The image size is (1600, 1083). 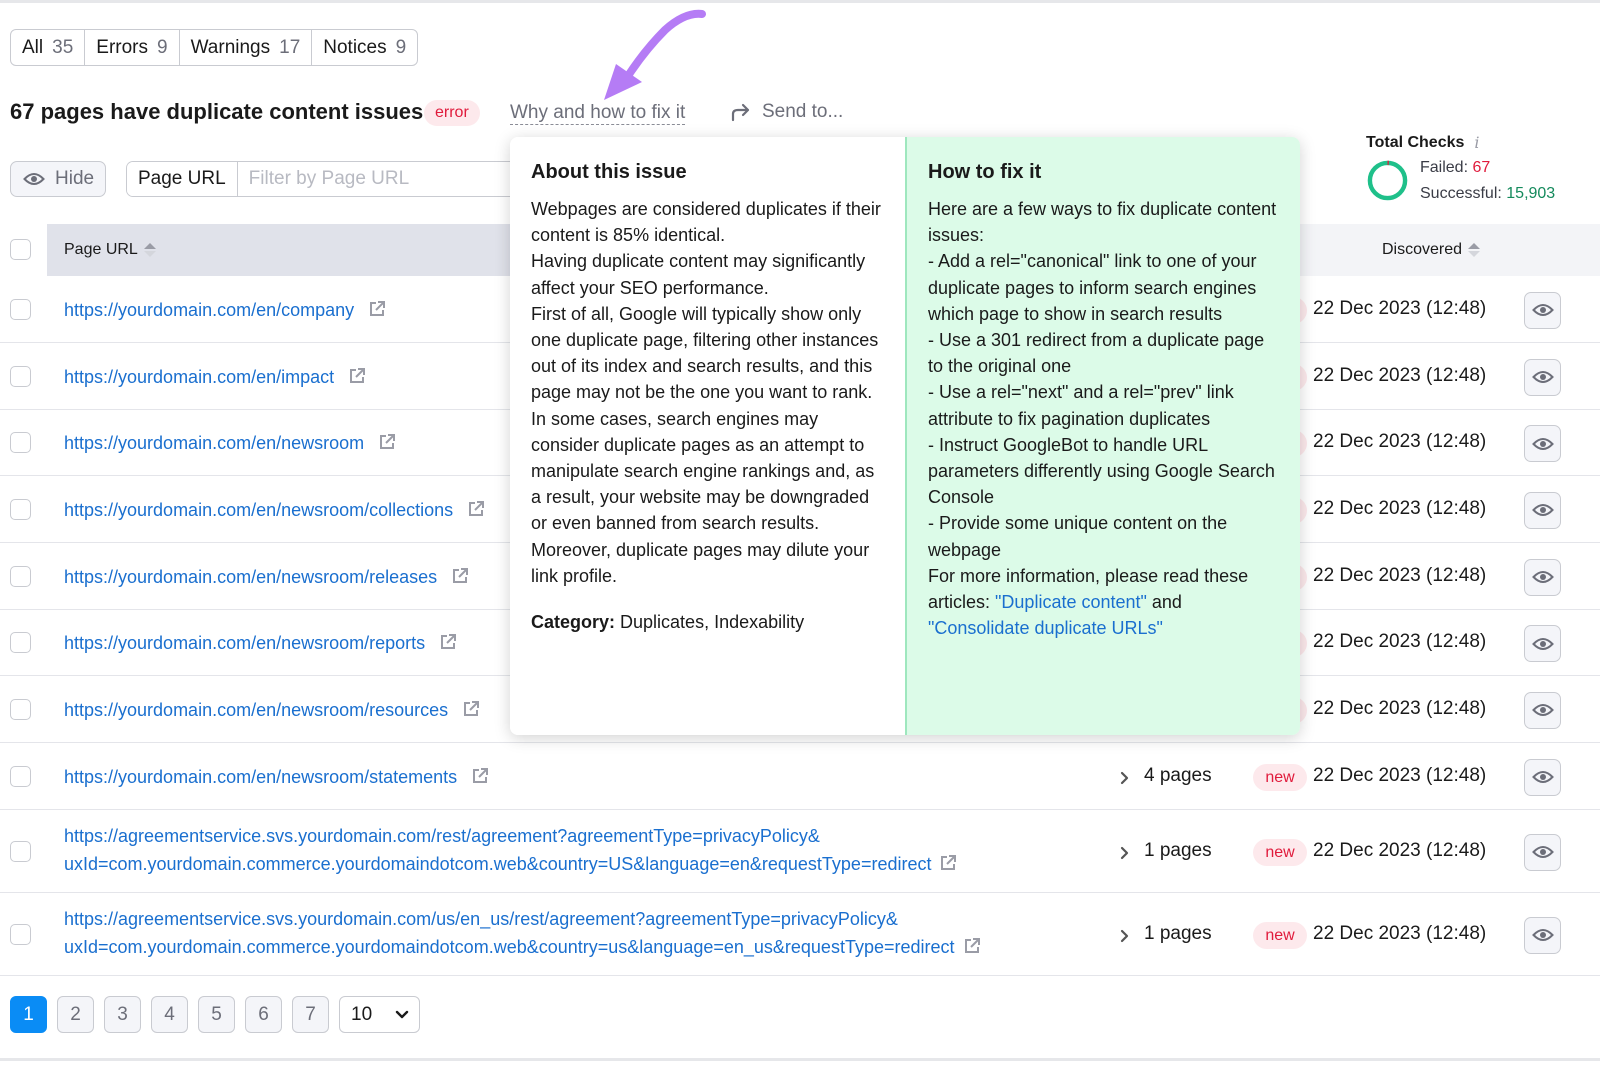 What do you see at coordinates (1280, 935) in the screenshot?
I see `new-badge: new` at bounding box center [1280, 935].